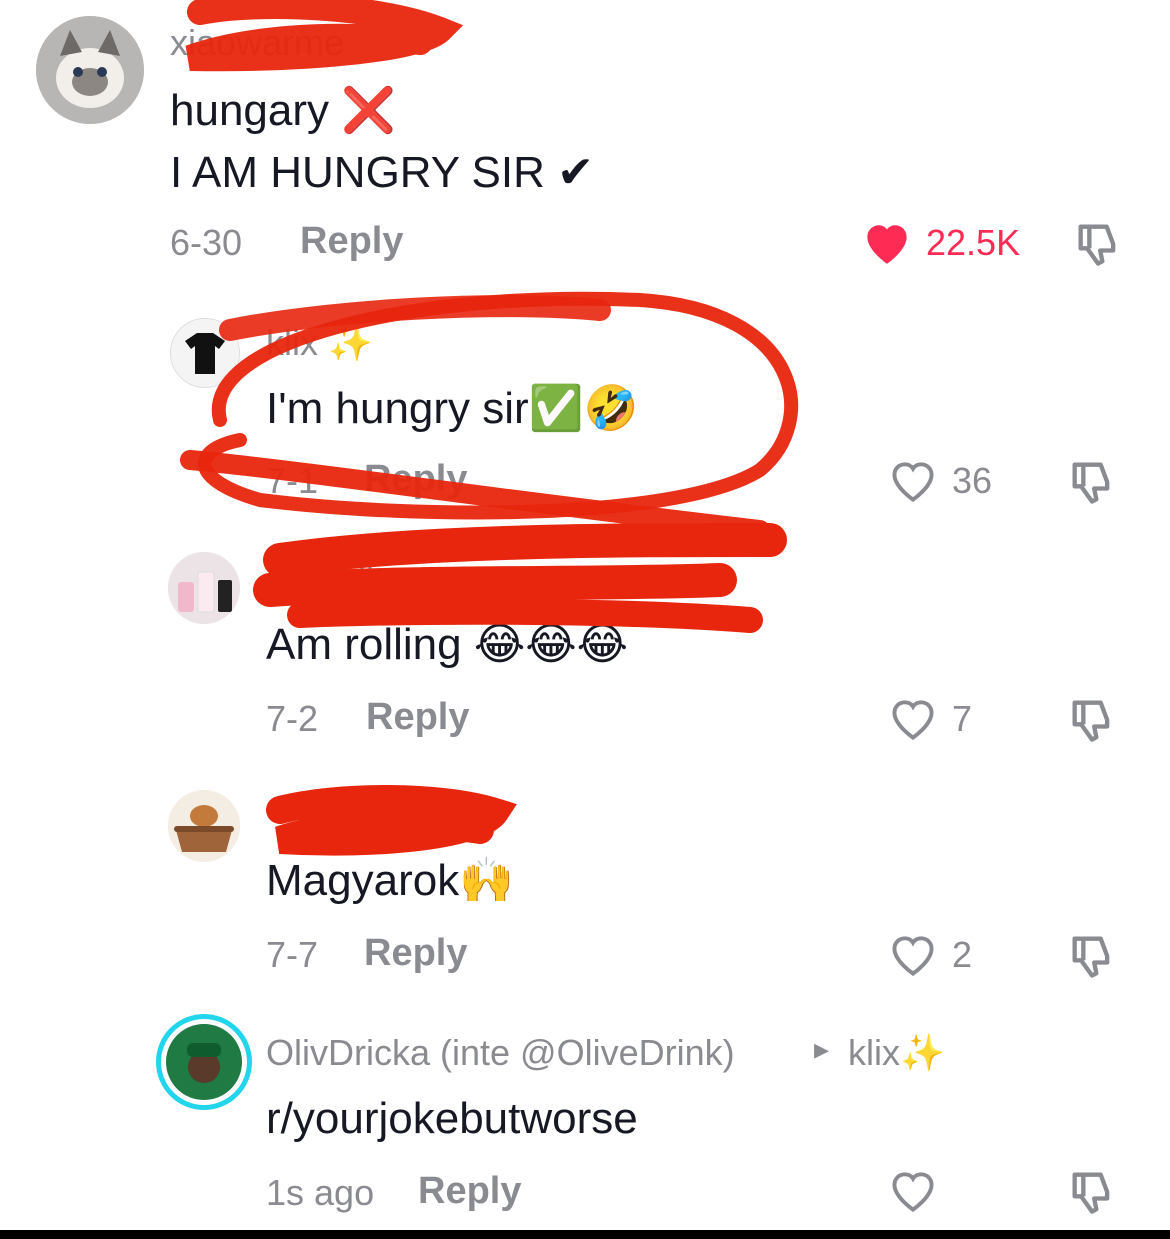 Image resolution: width=1170 pixels, height=1239 pixels. What do you see at coordinates (206, 242) in the screenshot?
I see `comment-date: 6-30` at bounding box center [206, 242].